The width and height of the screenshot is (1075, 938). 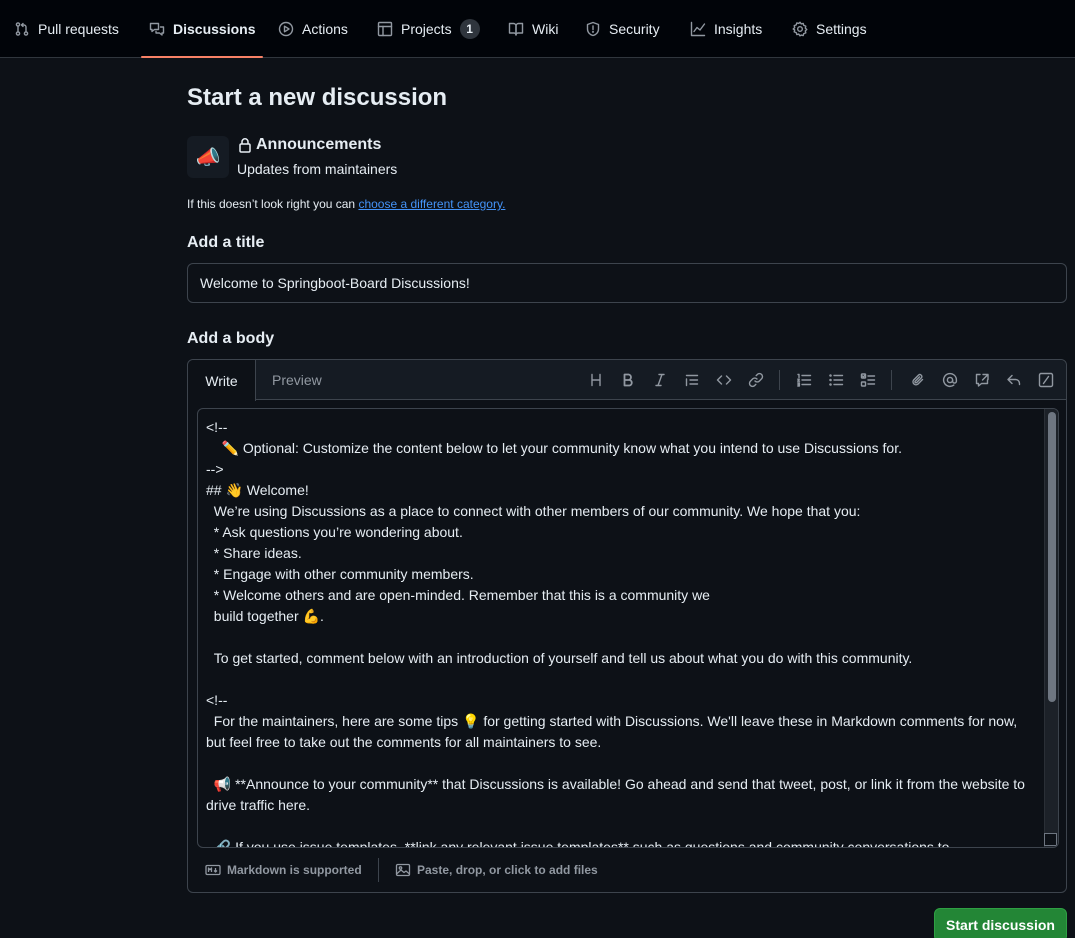 I want to click on code-icon, so click(x=724, y=380).